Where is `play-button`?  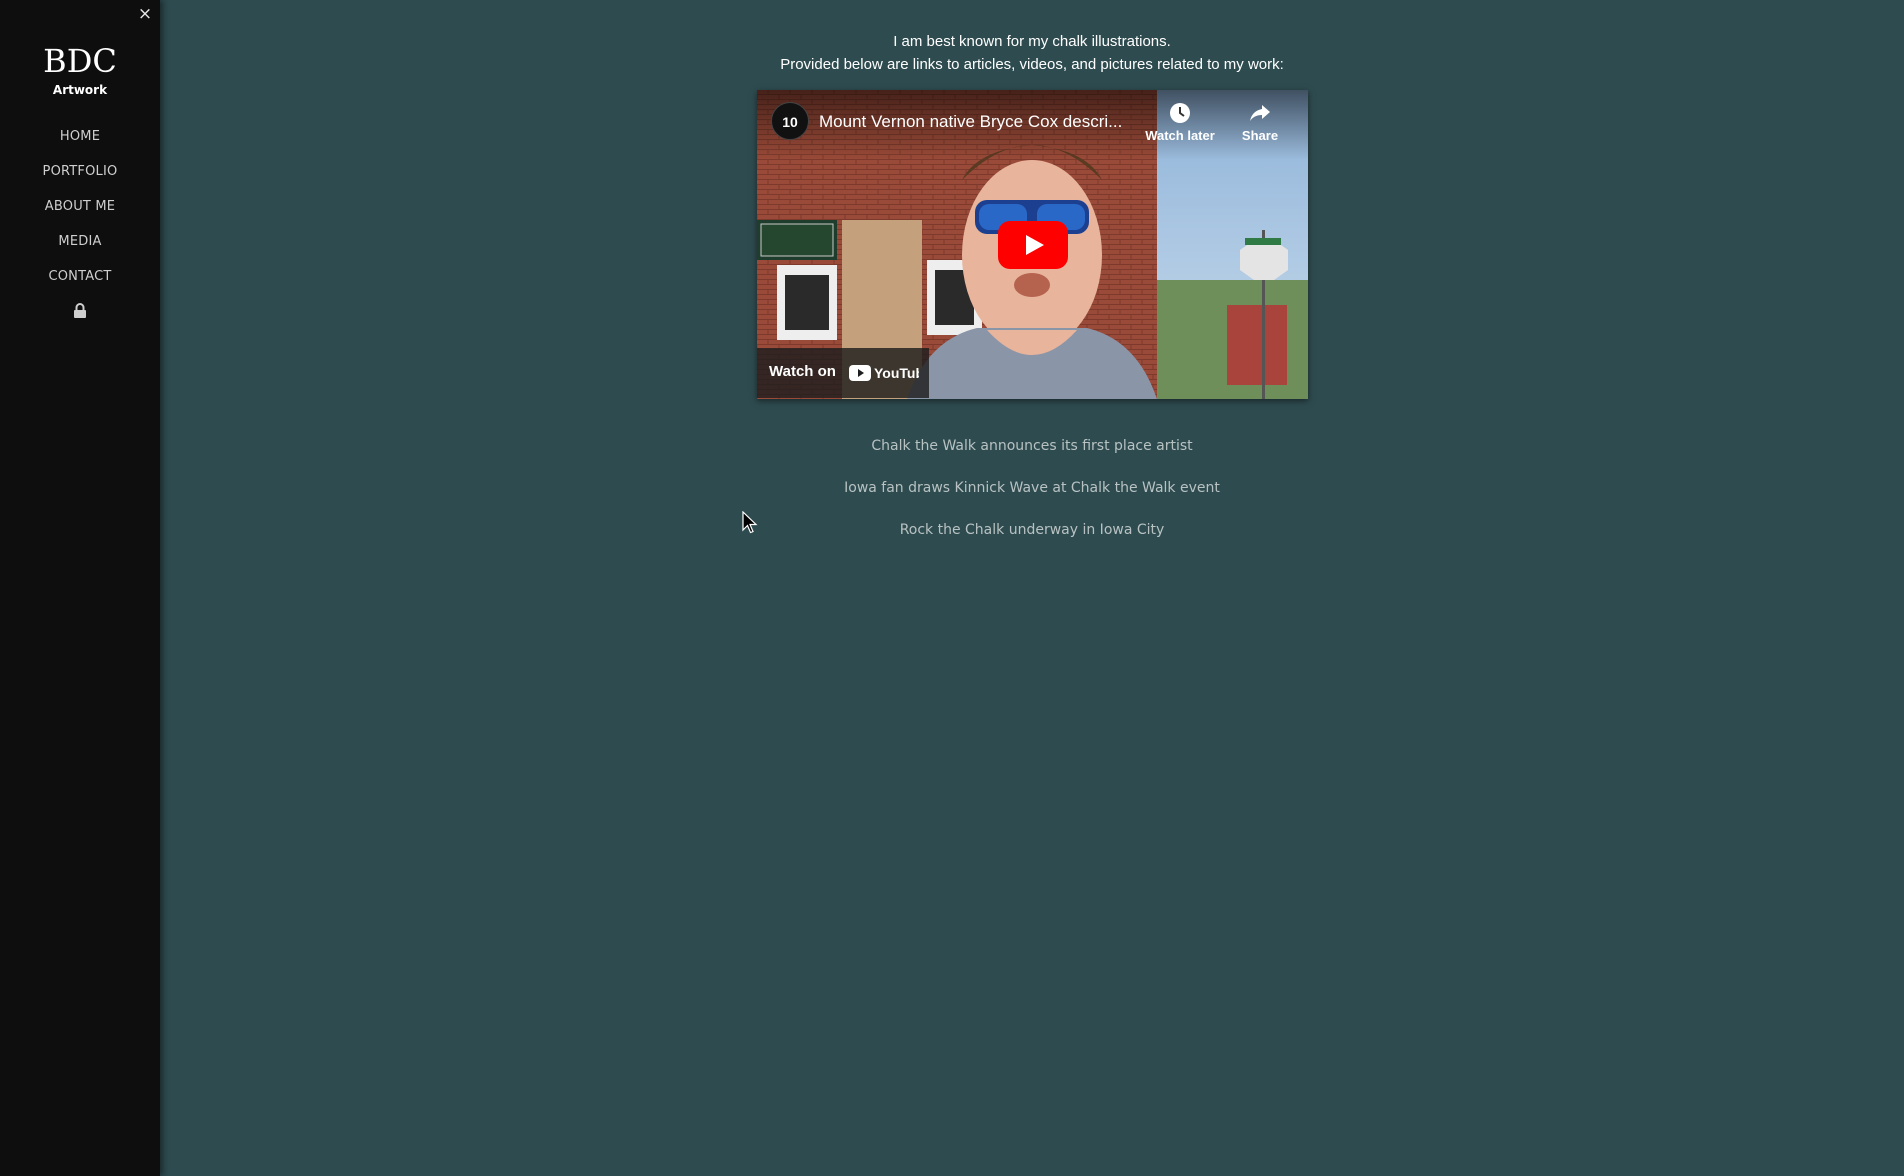 play-button is located at coordinates (1033, 245).